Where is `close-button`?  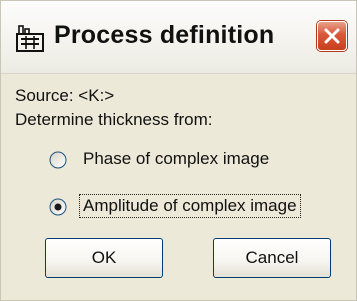 close-button is located at coordinates (332, 36).